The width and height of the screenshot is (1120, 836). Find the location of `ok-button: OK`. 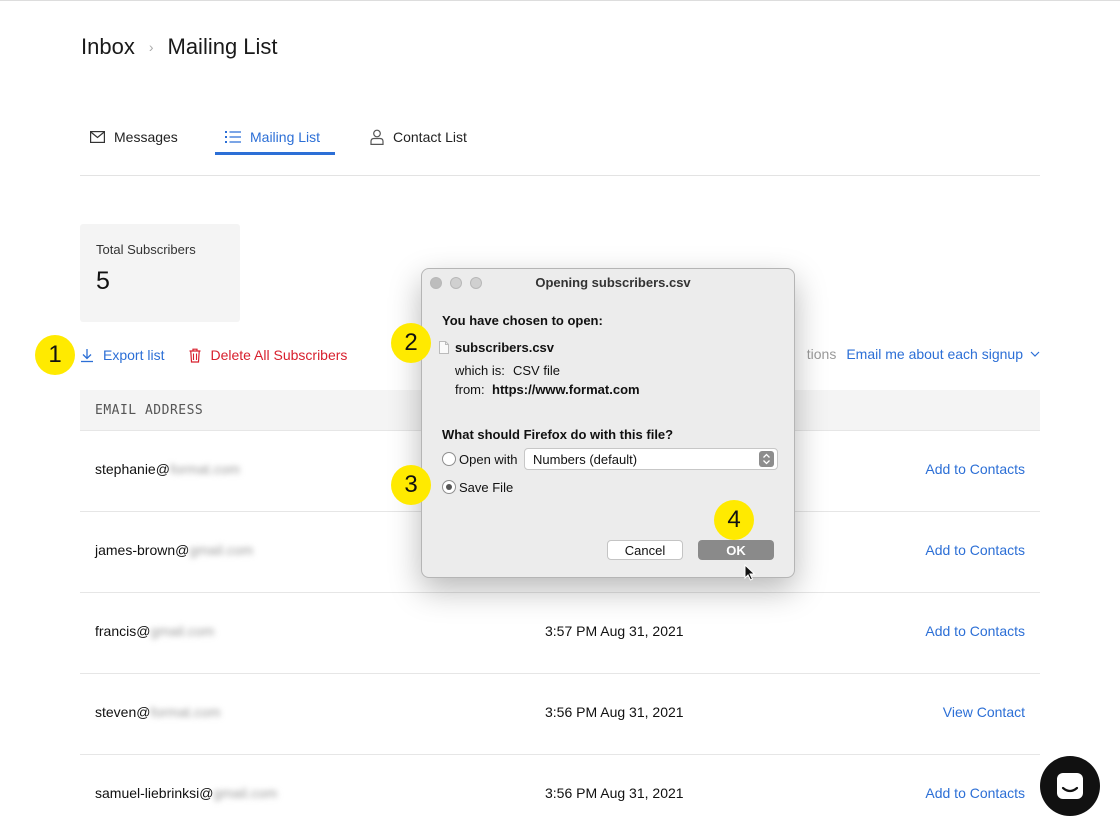

ok-button: OK is located at coordinates (736, 550).